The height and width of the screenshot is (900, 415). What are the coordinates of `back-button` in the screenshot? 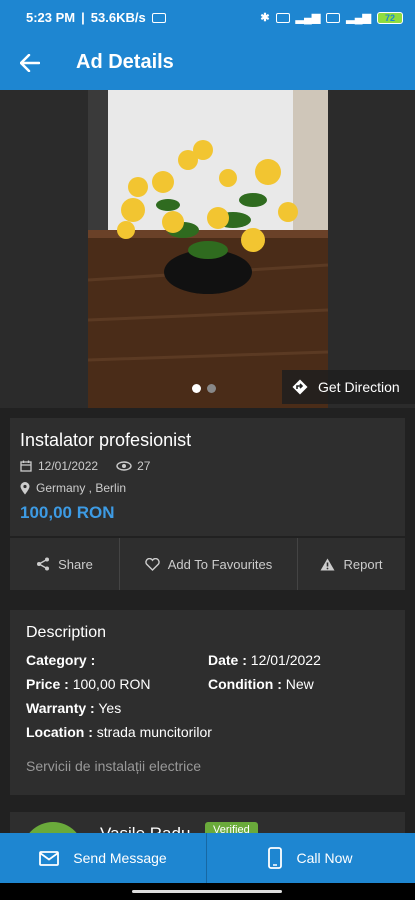 It's located at (30, 62).